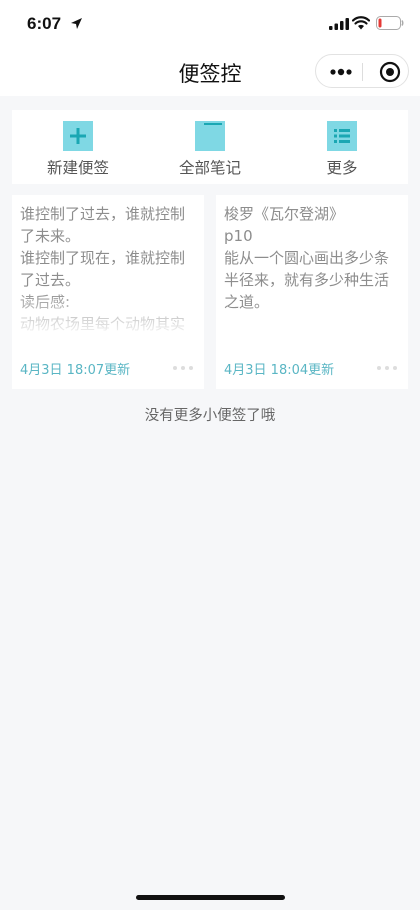 The width and height of the screenshot is (420, 910). I want to click on note-date: 4月3日 18:07更新, so click(75, 370).